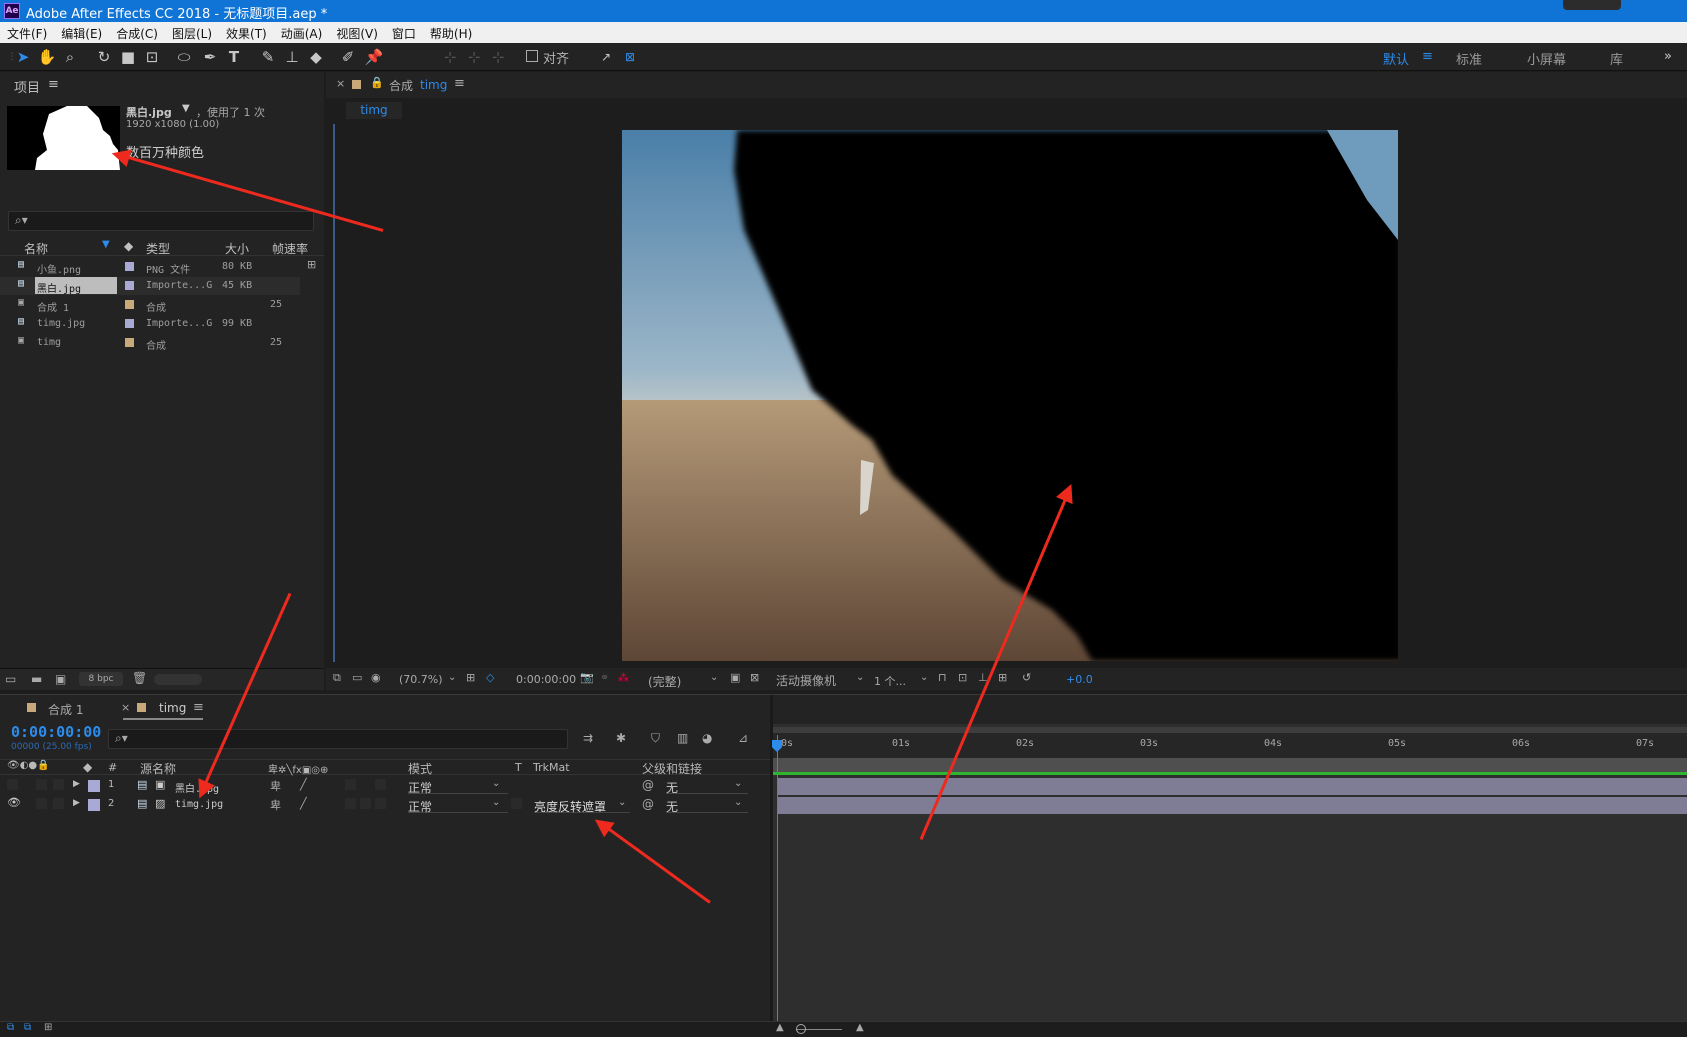 This screenshot has height=1037, width=1687. I want to click on timeline-tab-timg: timg, so click(172, 708).